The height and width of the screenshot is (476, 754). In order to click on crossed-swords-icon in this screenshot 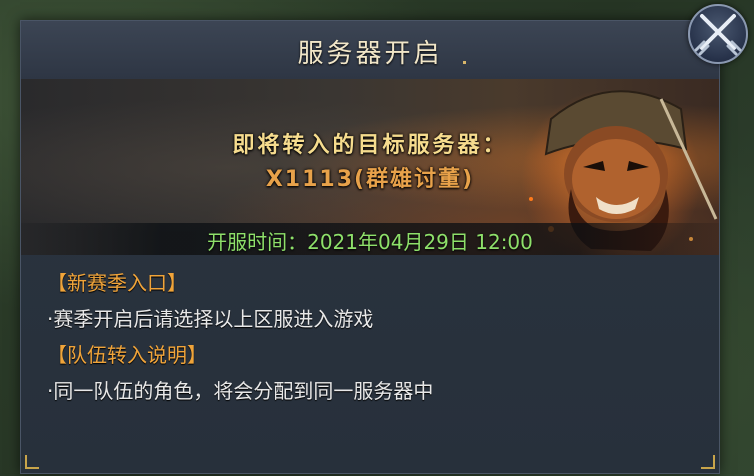, I will do `click(718, 35)`.